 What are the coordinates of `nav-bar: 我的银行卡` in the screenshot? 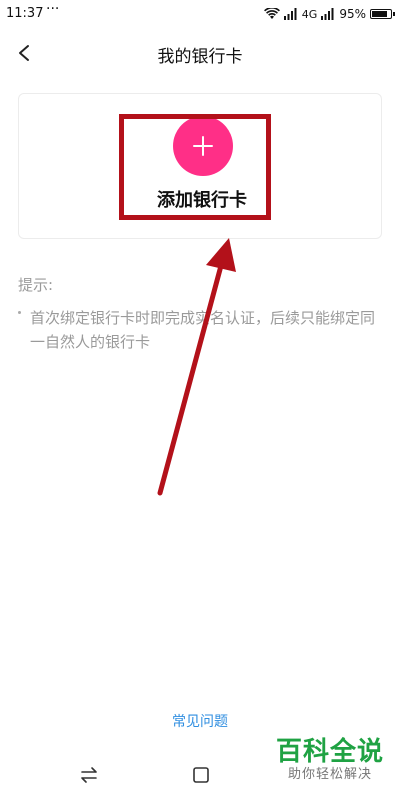 It's located at (200, 53).